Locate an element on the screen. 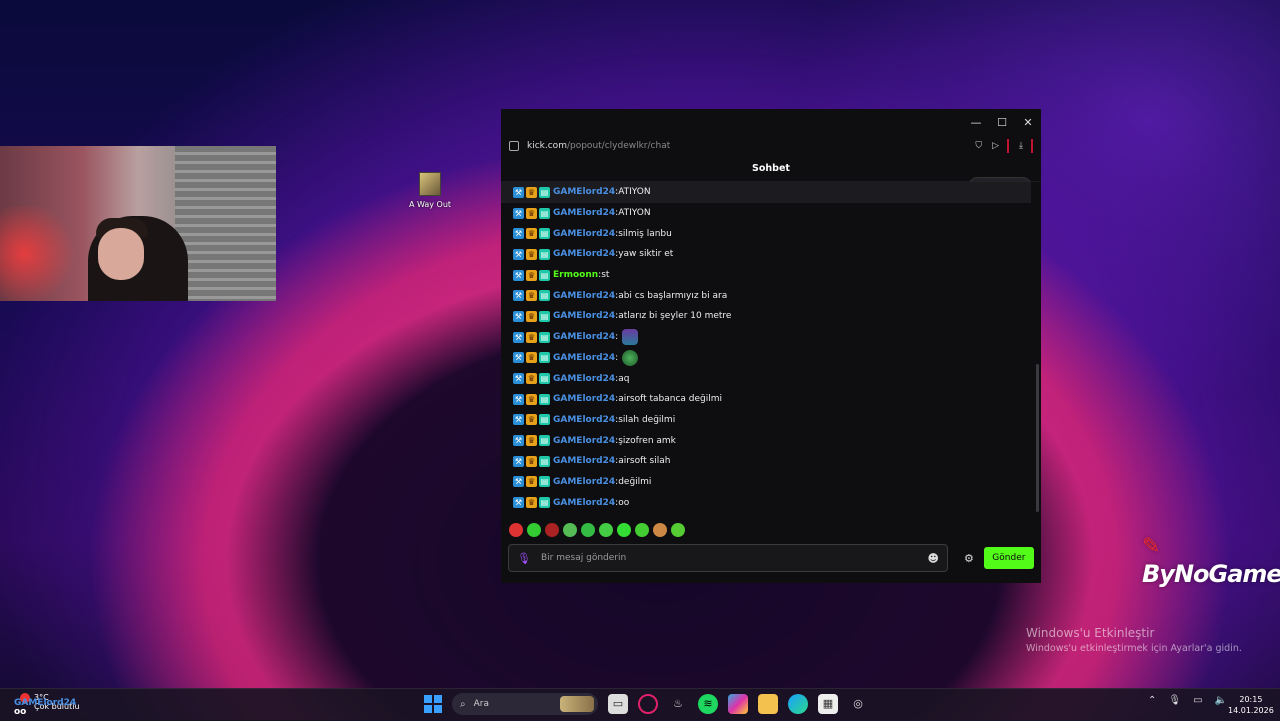 The image size is (1280, 721). taskbar-search: ⌕ Ara is located at coordinates (525, 704).